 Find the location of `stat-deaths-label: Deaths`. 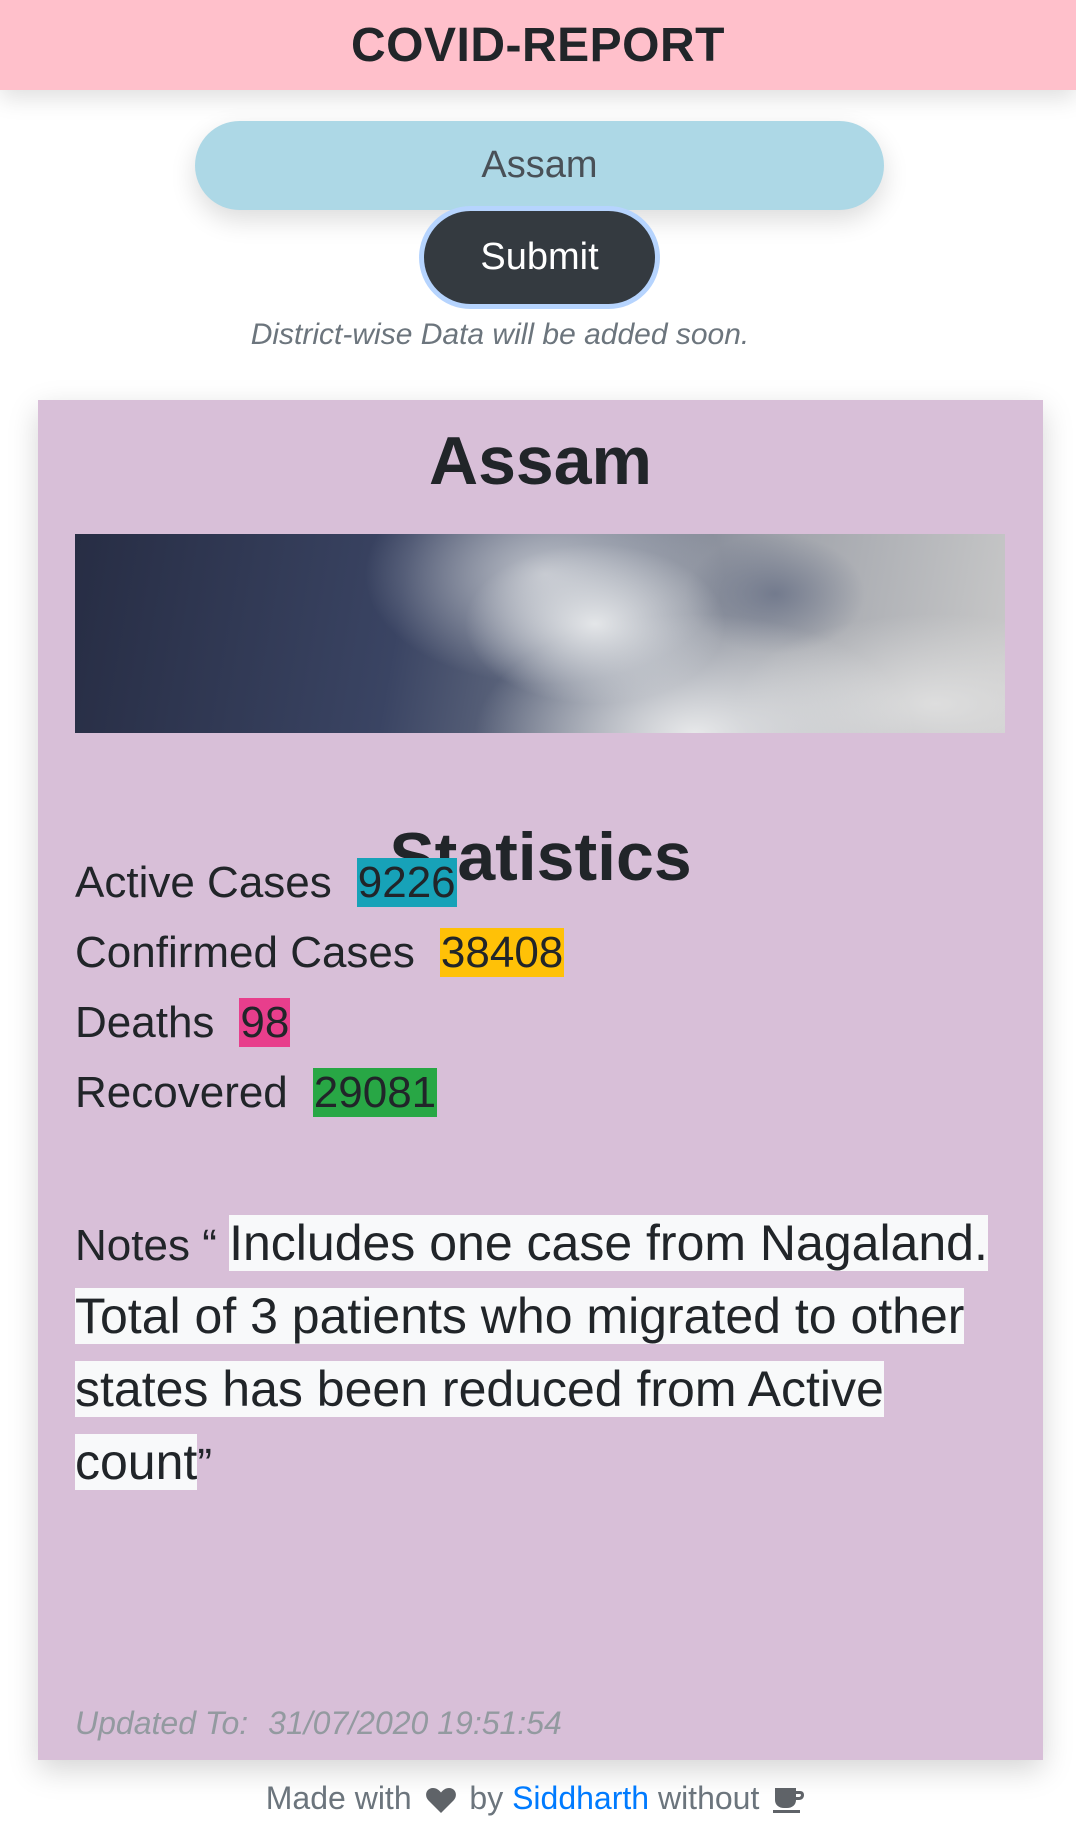

stat-deaths-label: Deaths is located at coordinates (145, 1022).